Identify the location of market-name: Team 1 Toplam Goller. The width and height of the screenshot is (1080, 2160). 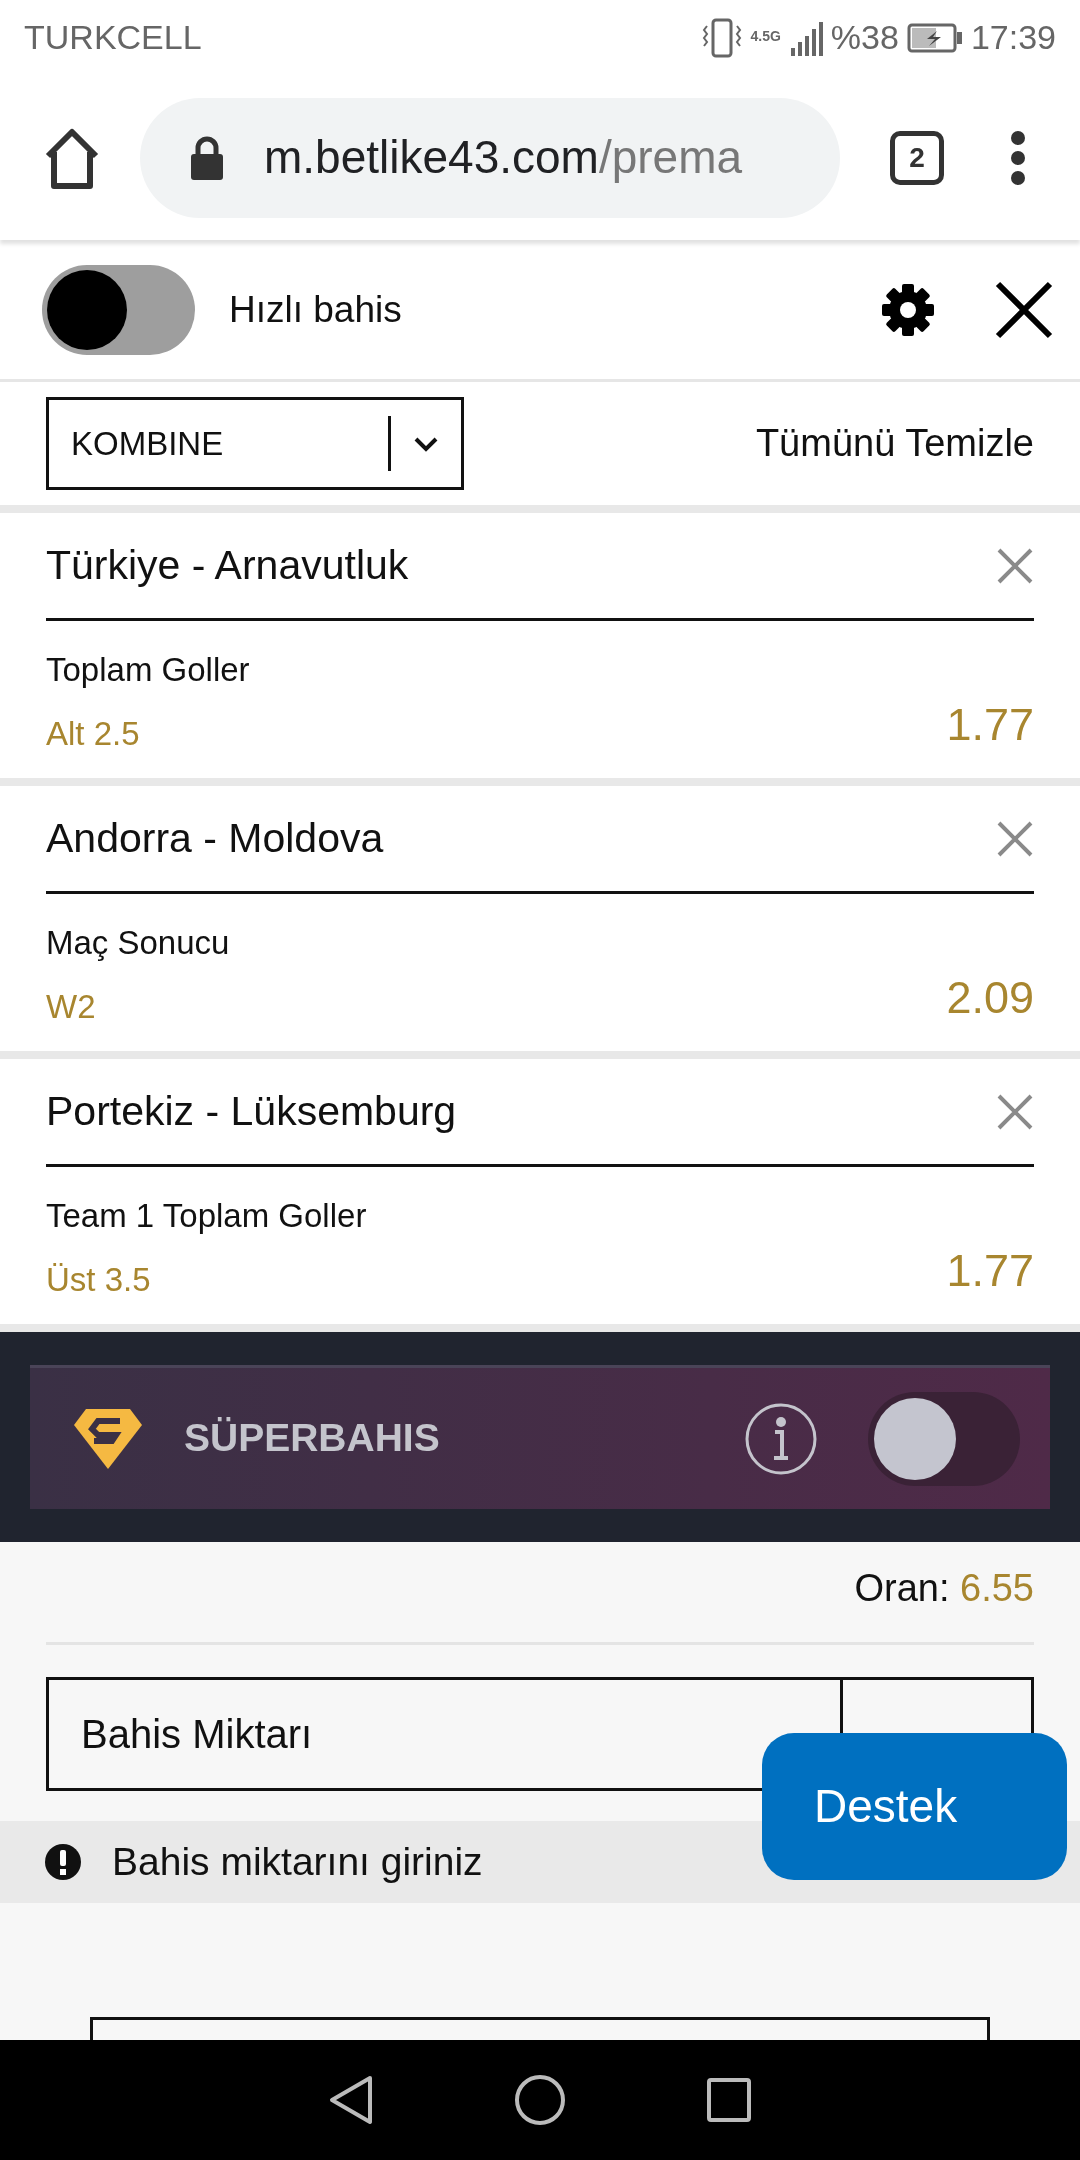
(207, 1216).